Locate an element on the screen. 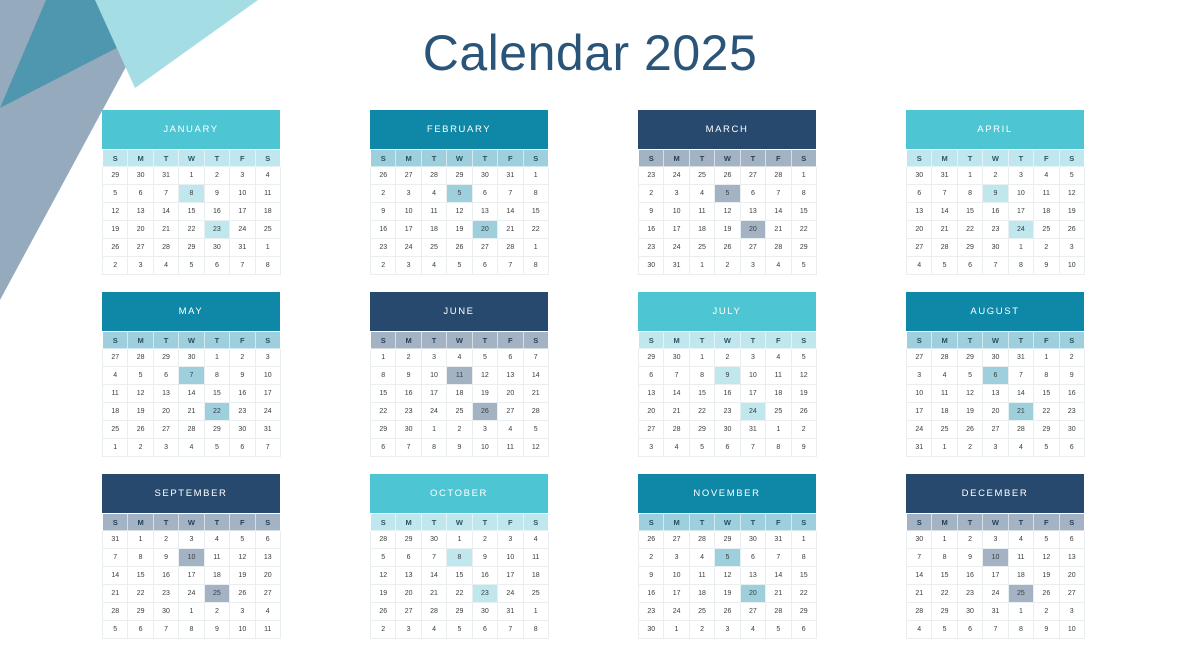  day-cell: 16 is located at coordinates (217, 211).